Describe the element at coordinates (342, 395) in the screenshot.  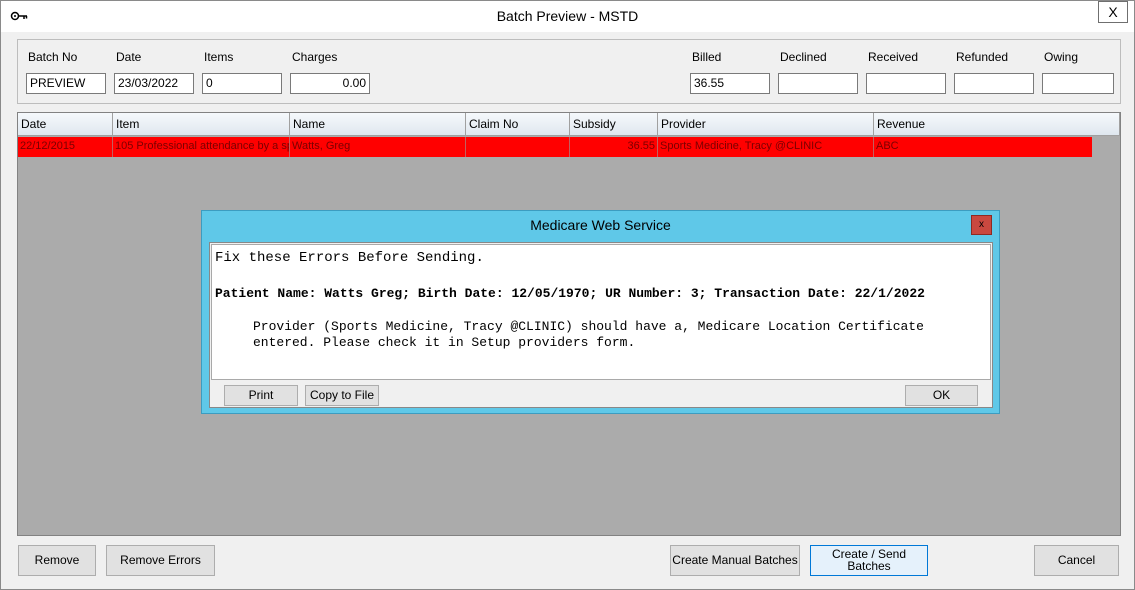
I see `copy-to-file-button: Copy to File` at that location.